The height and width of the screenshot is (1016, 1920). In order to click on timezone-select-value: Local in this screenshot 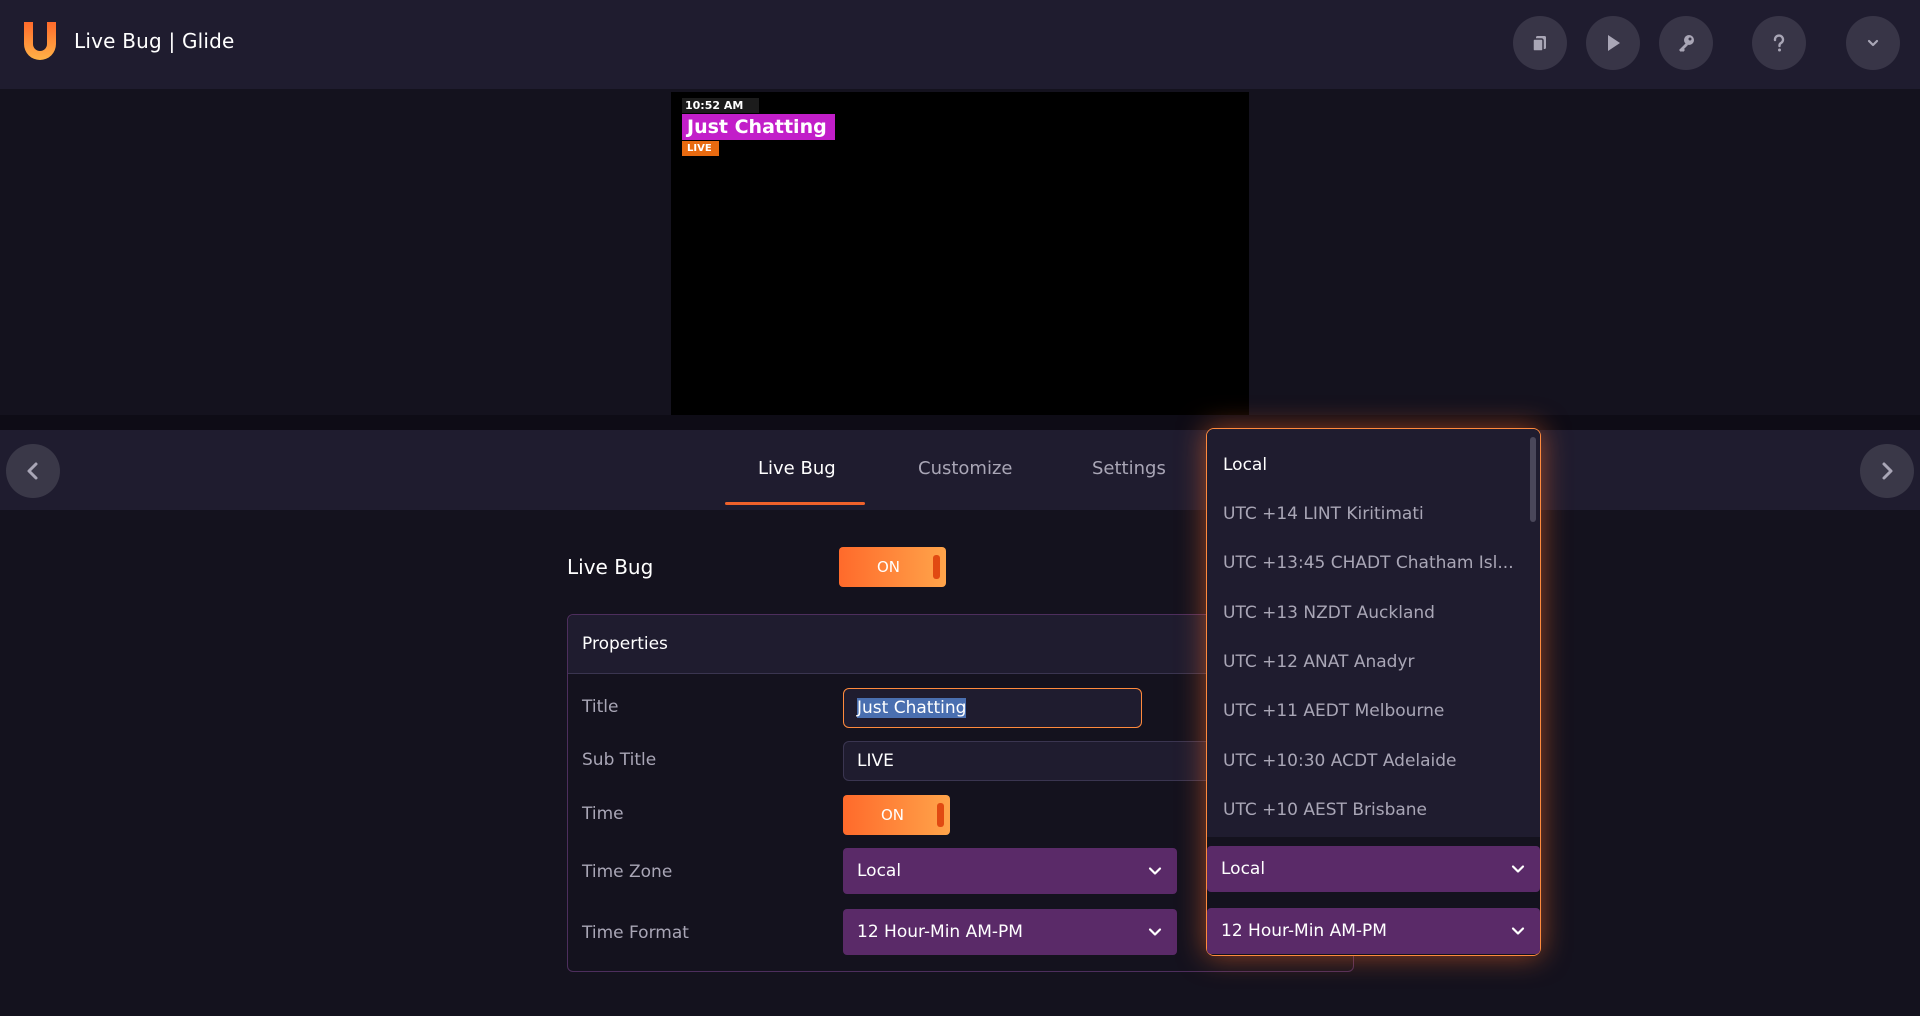, I will do `click(879, 871)`.